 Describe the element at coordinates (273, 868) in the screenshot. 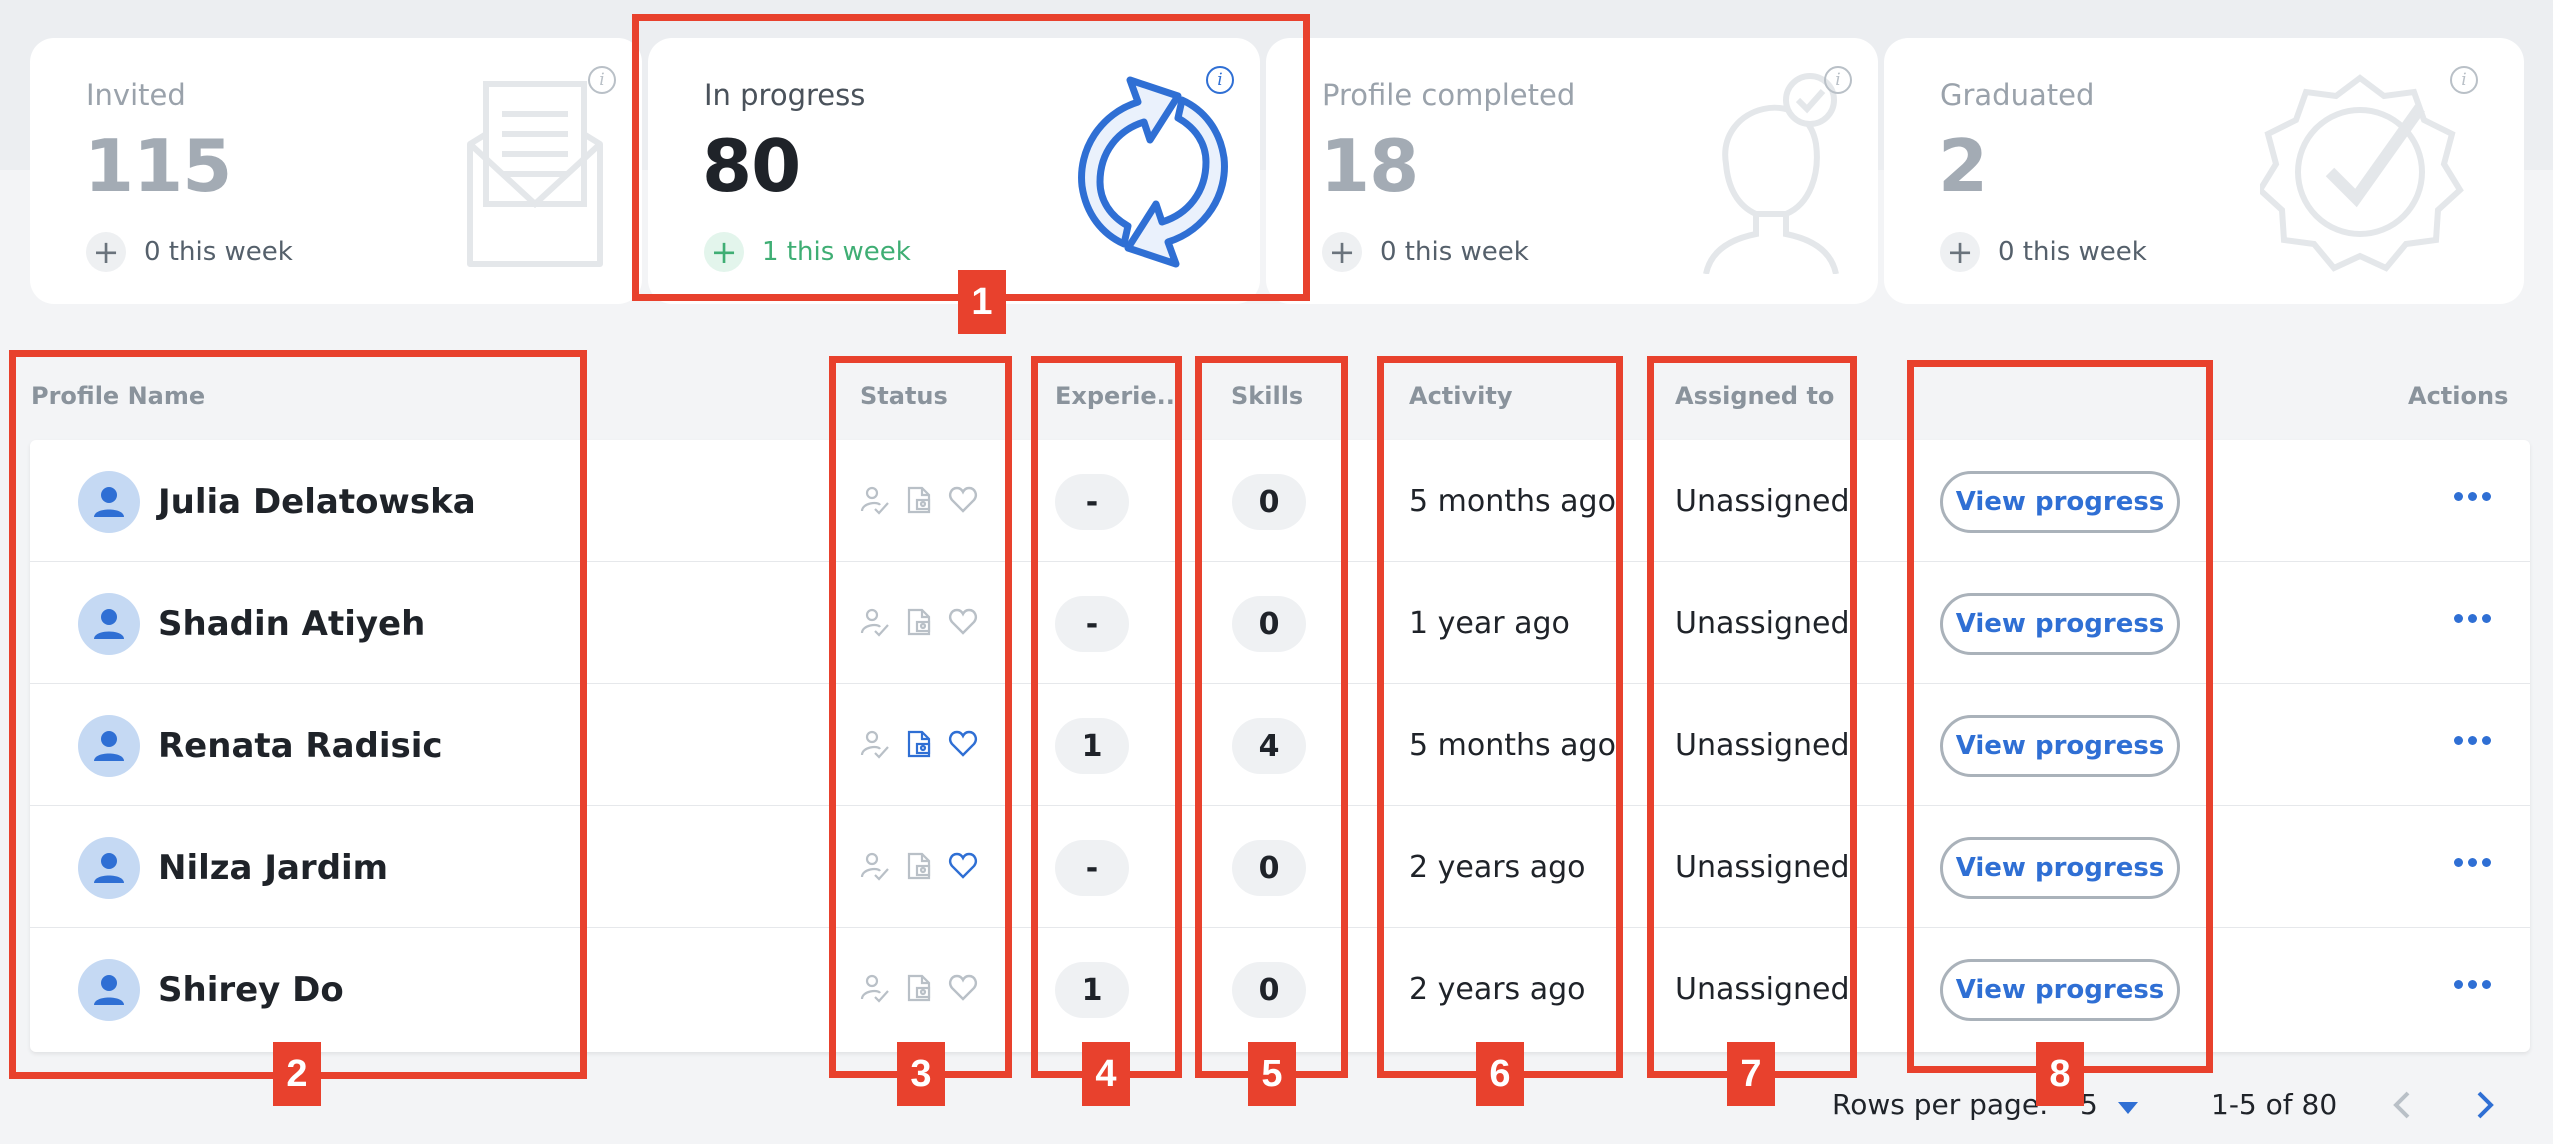

I see `profile-name: Nilza Jardim` at that location.